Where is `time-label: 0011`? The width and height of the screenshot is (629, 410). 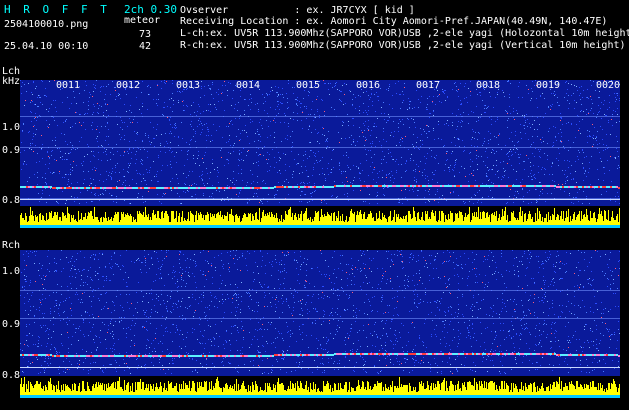
time-label: 0011 is located at coordinates (68, 85).